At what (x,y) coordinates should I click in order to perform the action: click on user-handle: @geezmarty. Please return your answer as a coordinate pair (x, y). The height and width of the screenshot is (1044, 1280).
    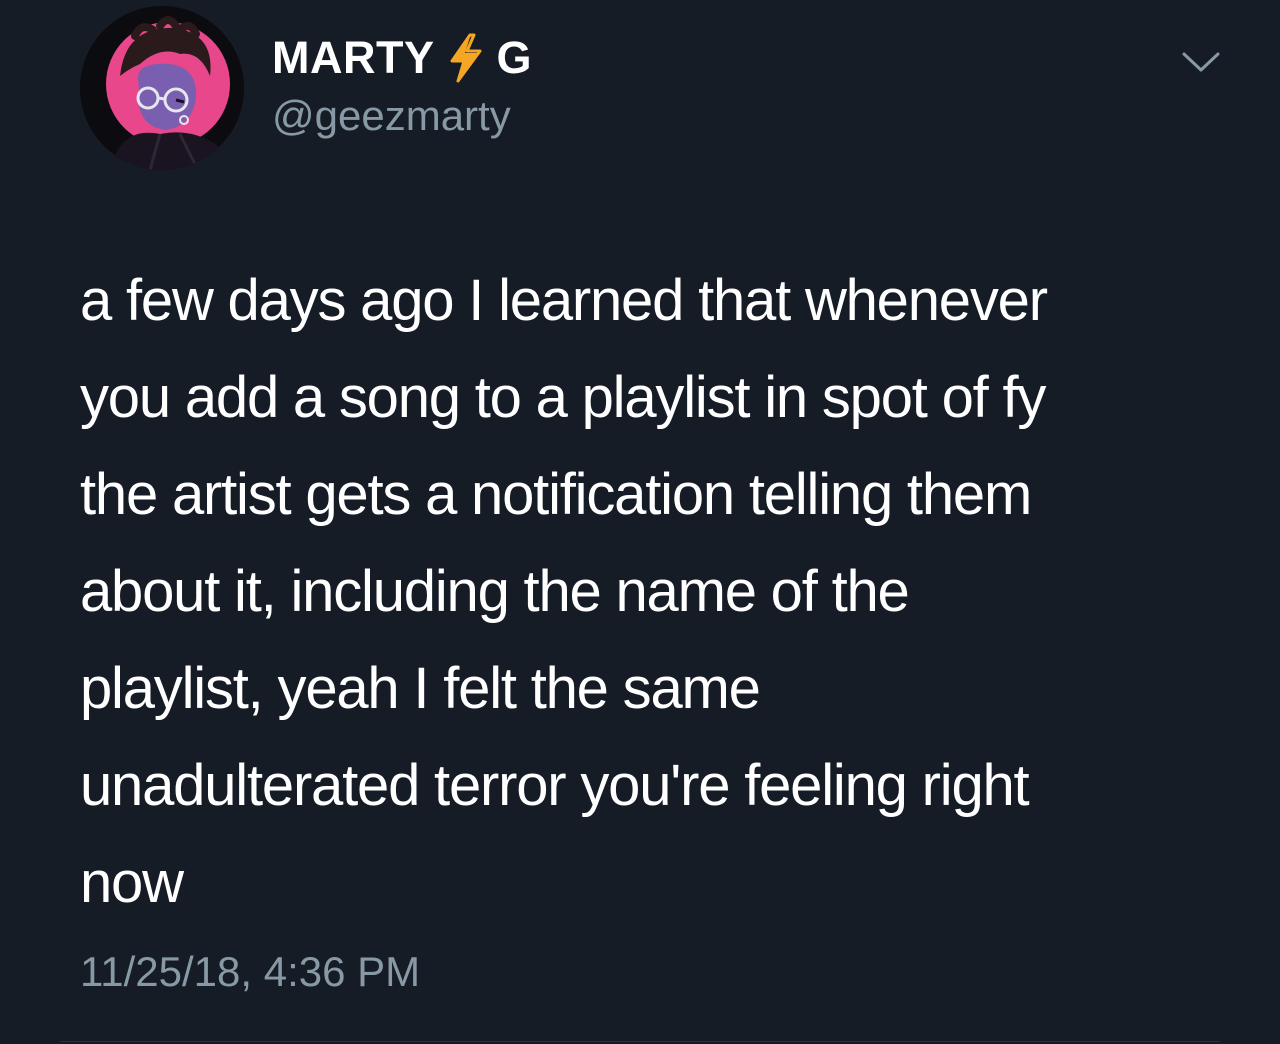
    Looking at the image, I should click on (391, 116).